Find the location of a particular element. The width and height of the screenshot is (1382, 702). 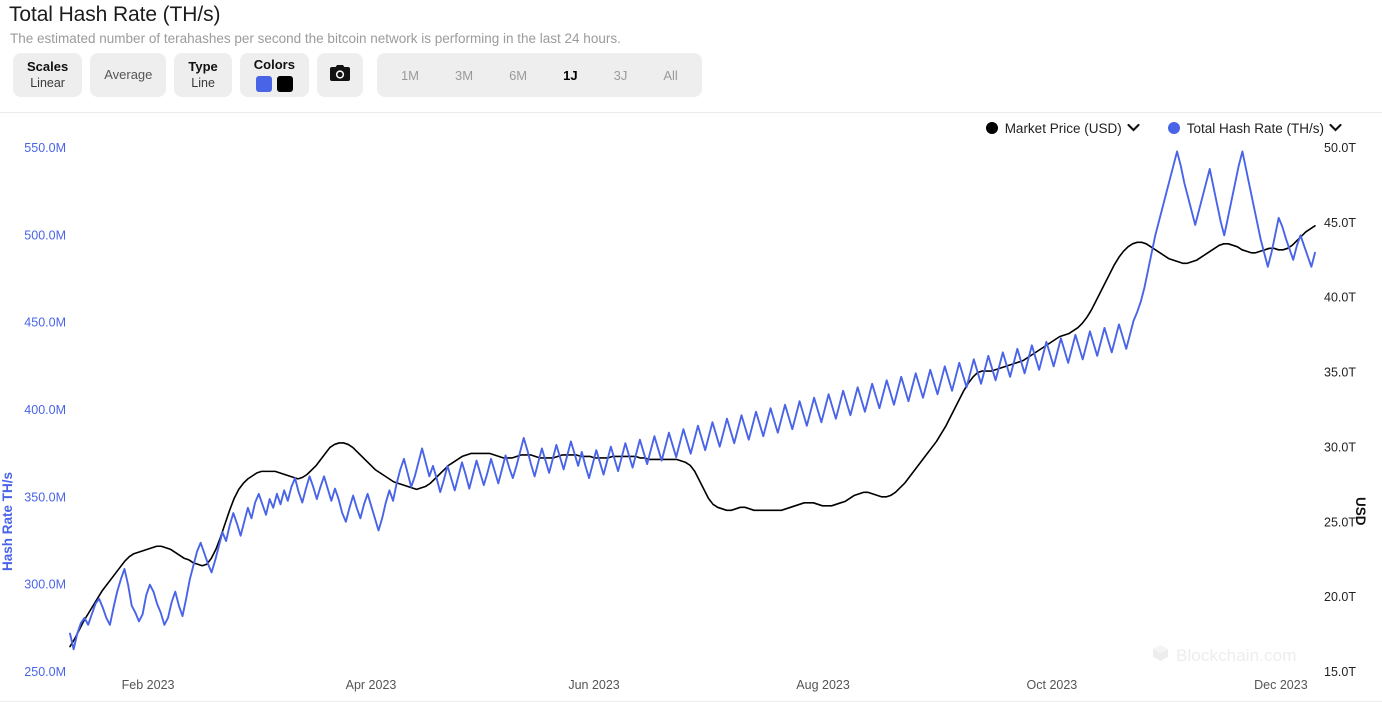

scales-label: Scales is located at coordinates (48, 66).